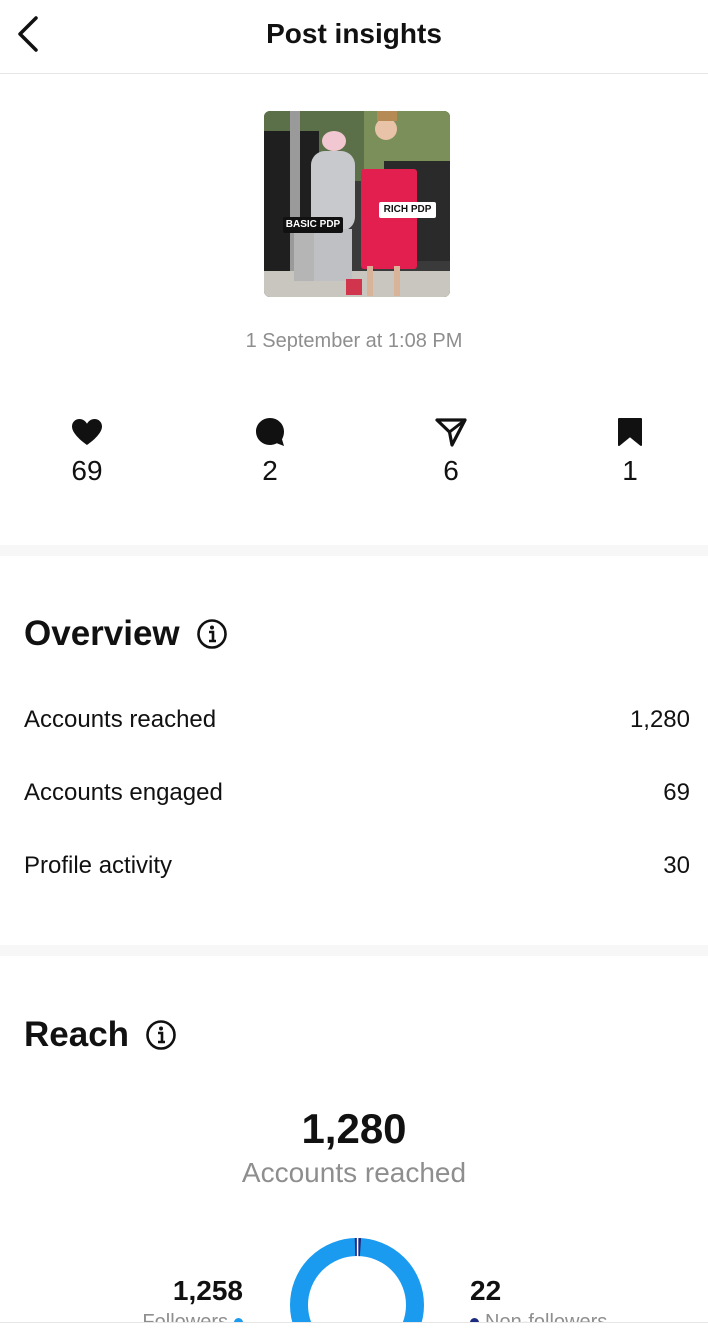 The height and width of the screenshot is (1330, 708). I want to click on bottom-bar-edge, so click(354, 1326).